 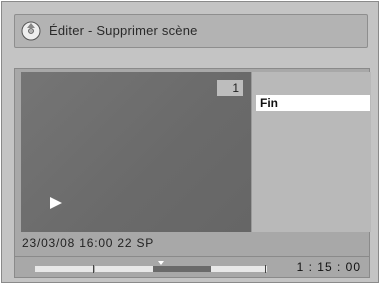 What do you see at coordinates (313, 103) in the screenshot?
I see `menu-item-fin: Fin` at bounding box center [313, 103].